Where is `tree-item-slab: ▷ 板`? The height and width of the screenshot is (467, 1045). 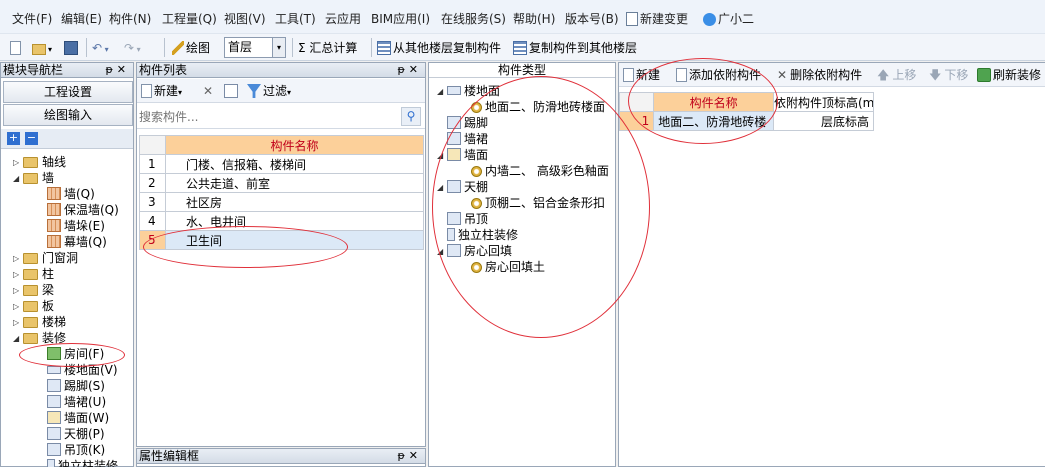 tree-item-slab: ▷ 板 is located at coordinates (33, 306).